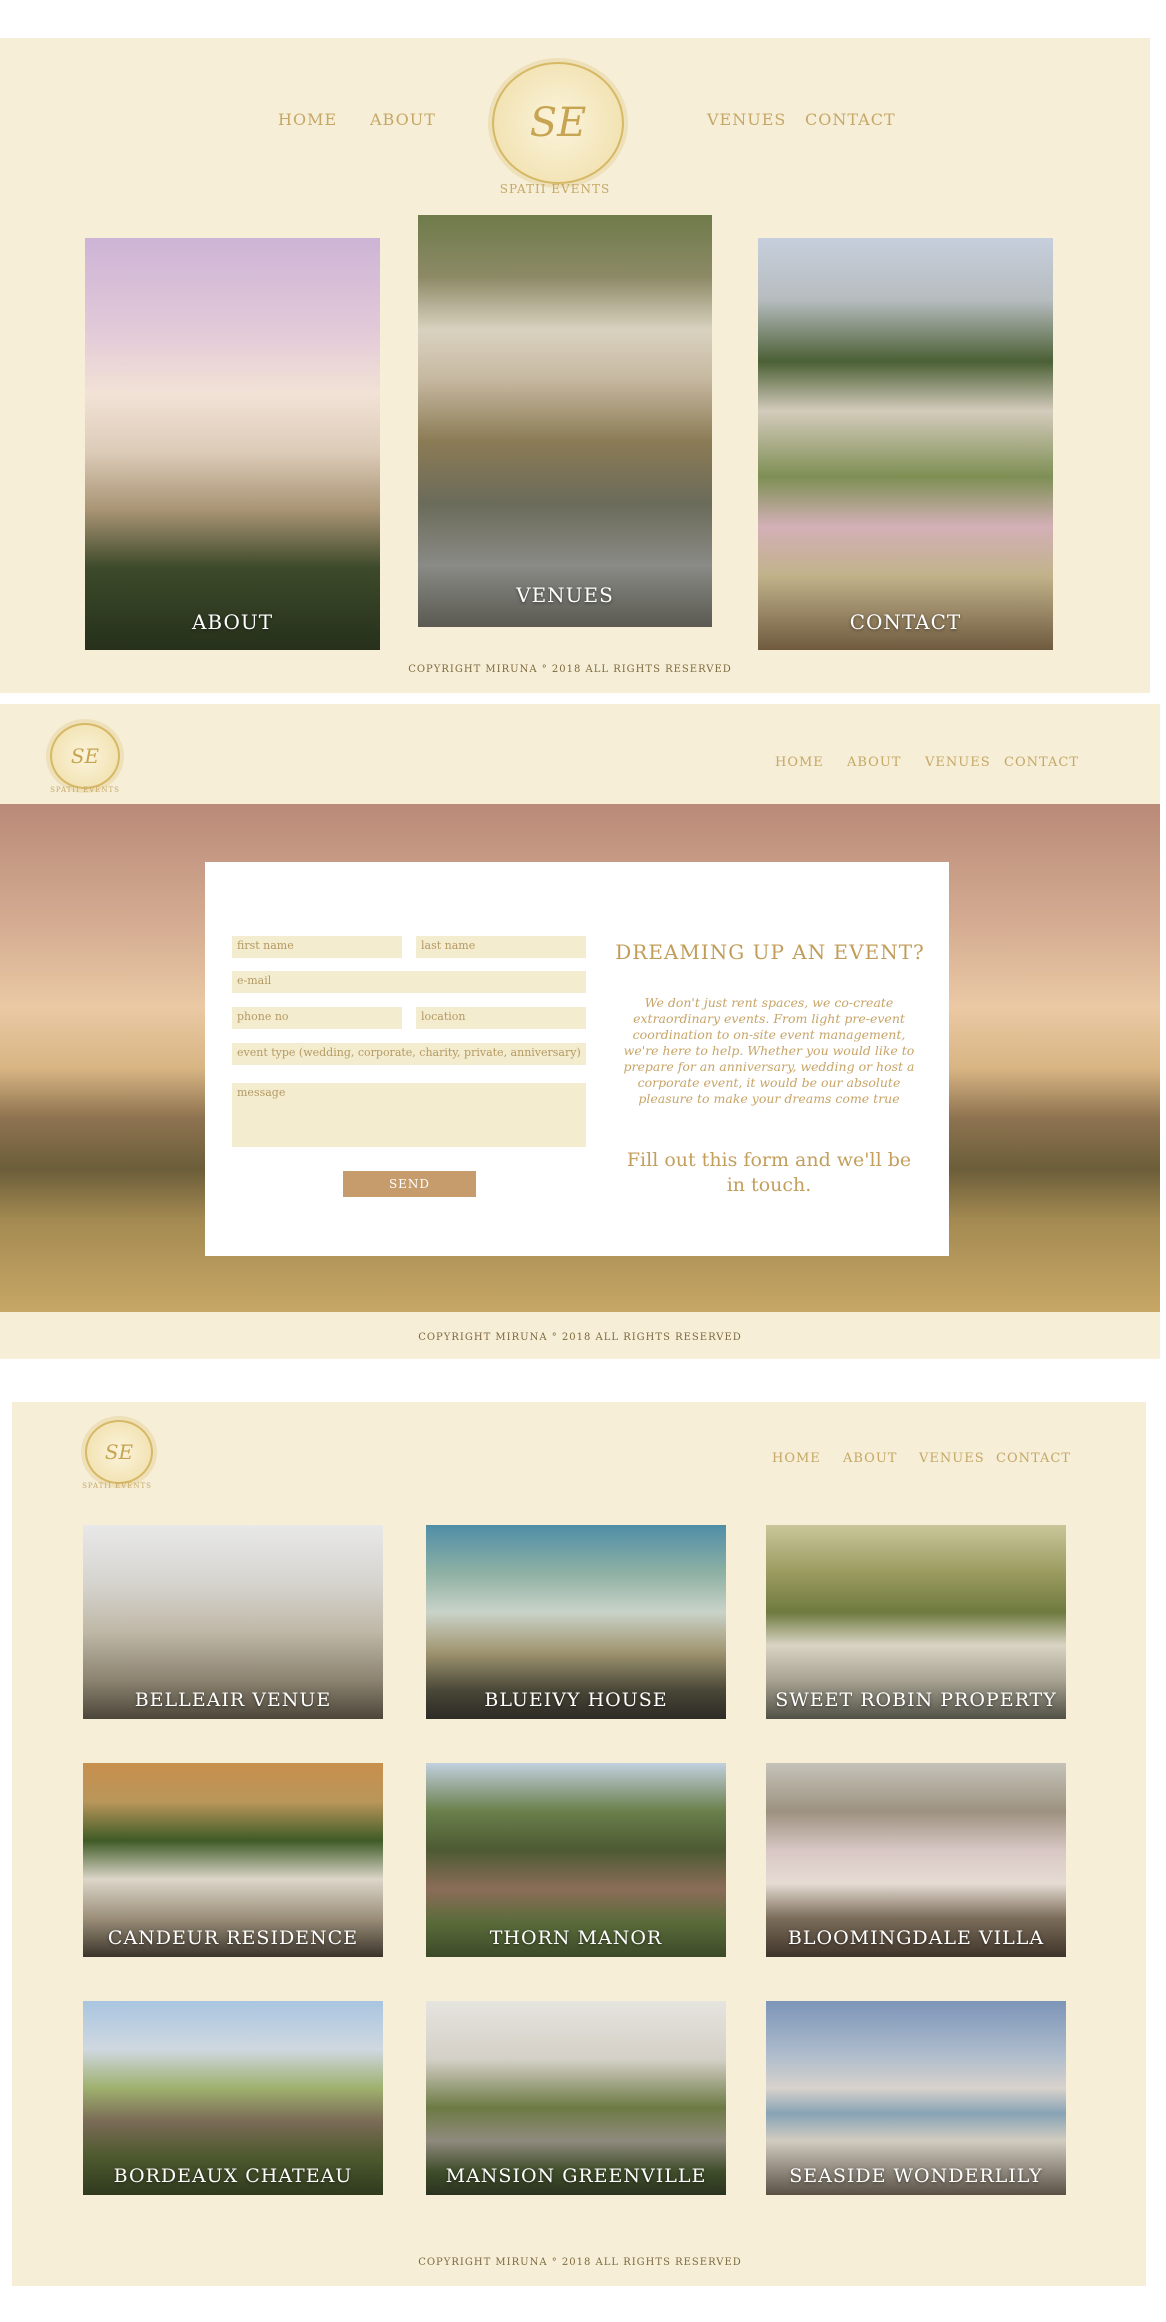 This screenshot has height=2322, width=1166. I want to click on tile-venues: VENUES, so click(565, 421).